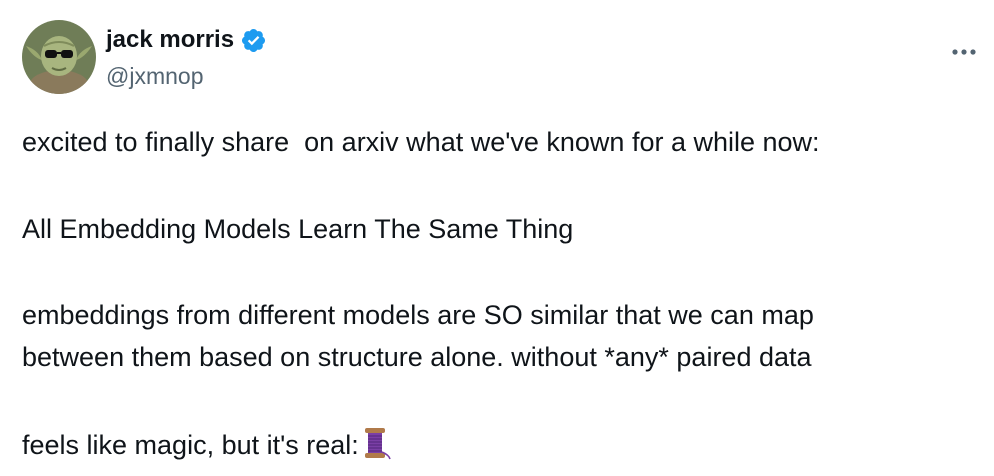 The height and width of the screenshot is (476, 994). I want to click on avatar, so click(59, 57).